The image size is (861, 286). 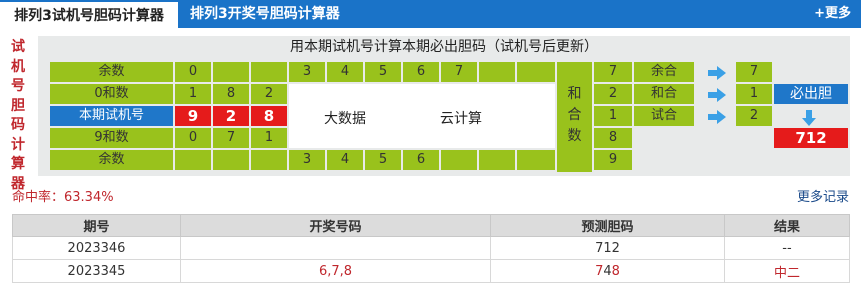 I want to click on he-value: 1, so click(x=613, y=116).